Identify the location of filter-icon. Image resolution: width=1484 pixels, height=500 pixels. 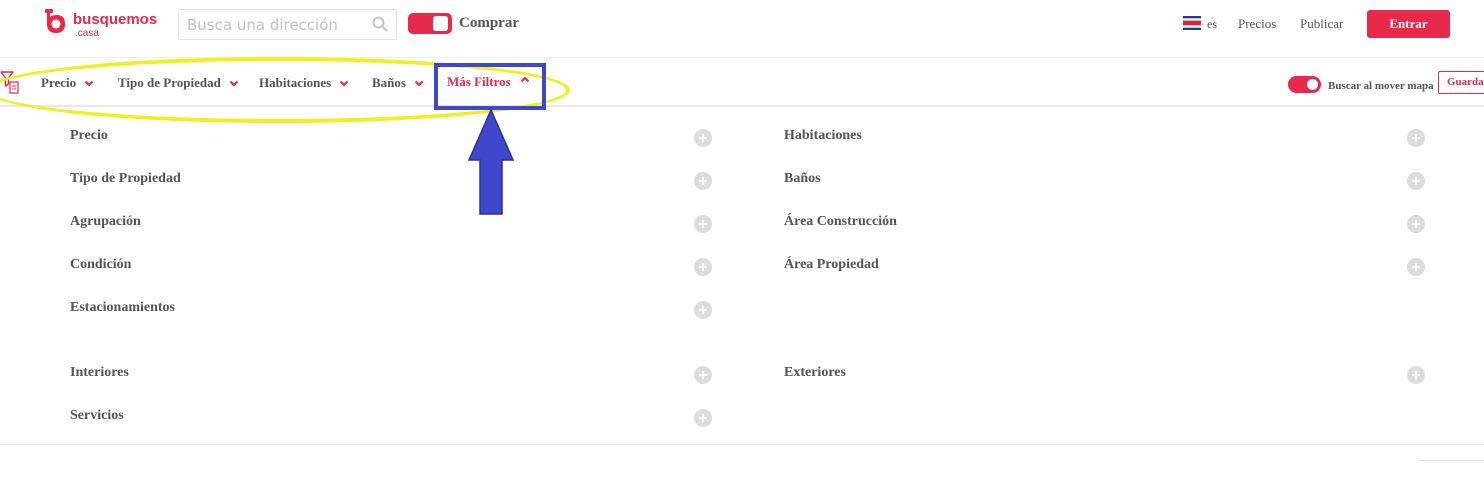
(10, 83).